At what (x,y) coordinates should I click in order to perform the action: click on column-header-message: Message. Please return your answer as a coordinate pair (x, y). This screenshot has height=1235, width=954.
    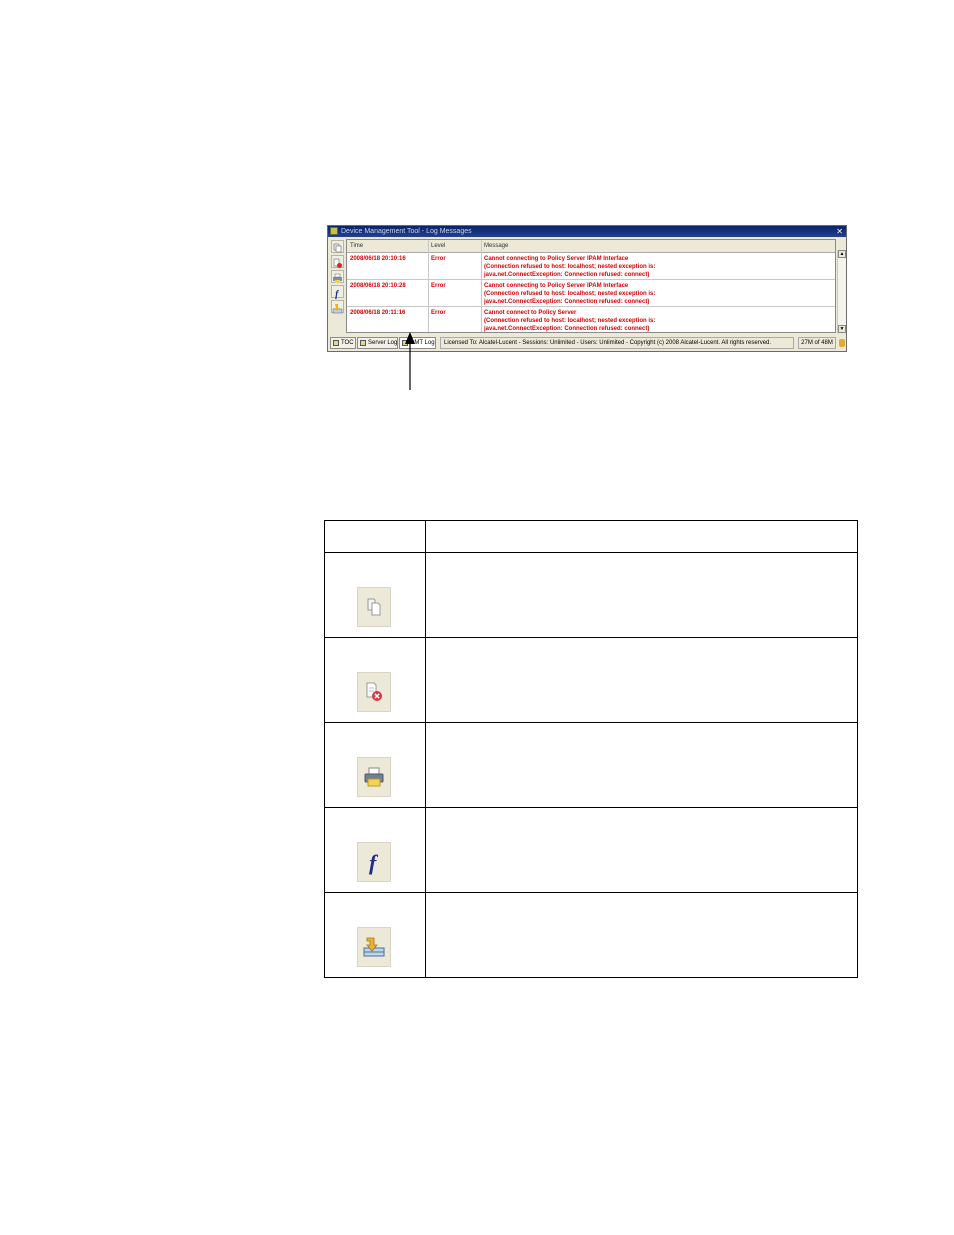
    Looking at the image, I should click on (496, 246).